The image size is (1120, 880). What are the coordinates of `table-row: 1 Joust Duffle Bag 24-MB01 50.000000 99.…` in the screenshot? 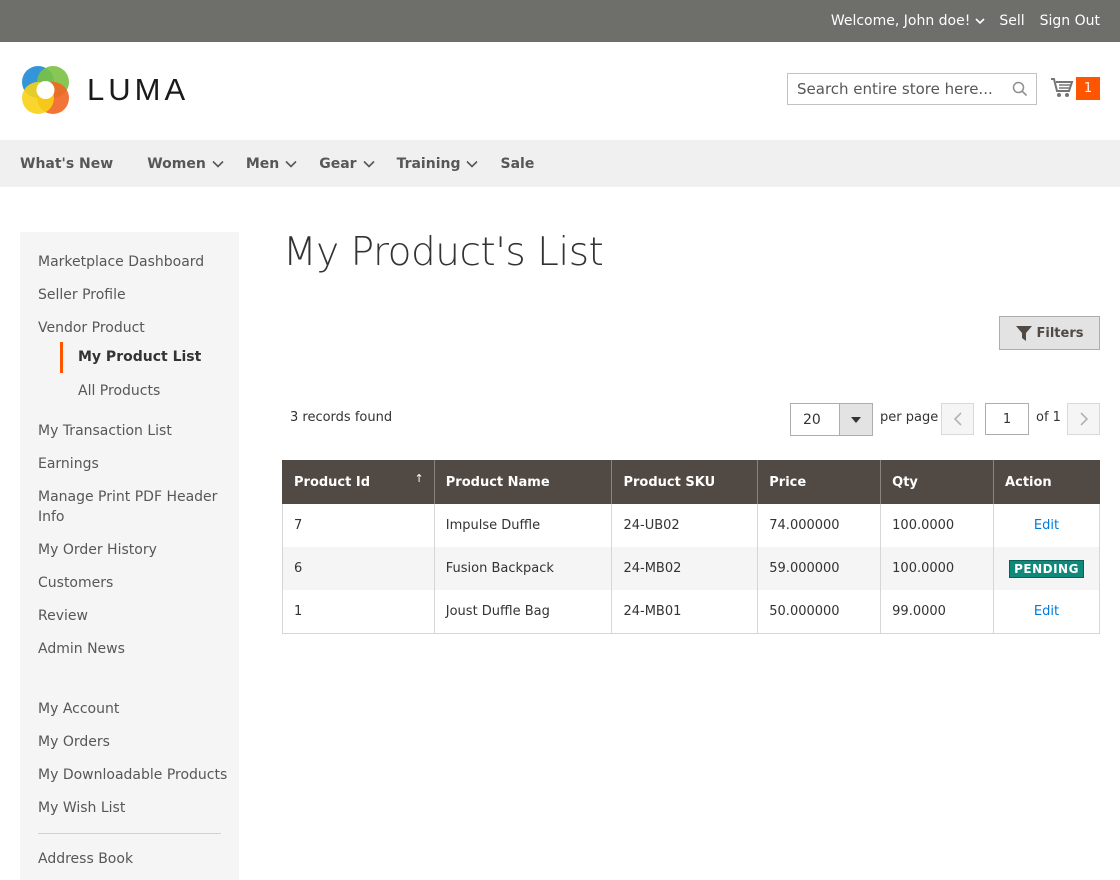 It's located at (691, 612).